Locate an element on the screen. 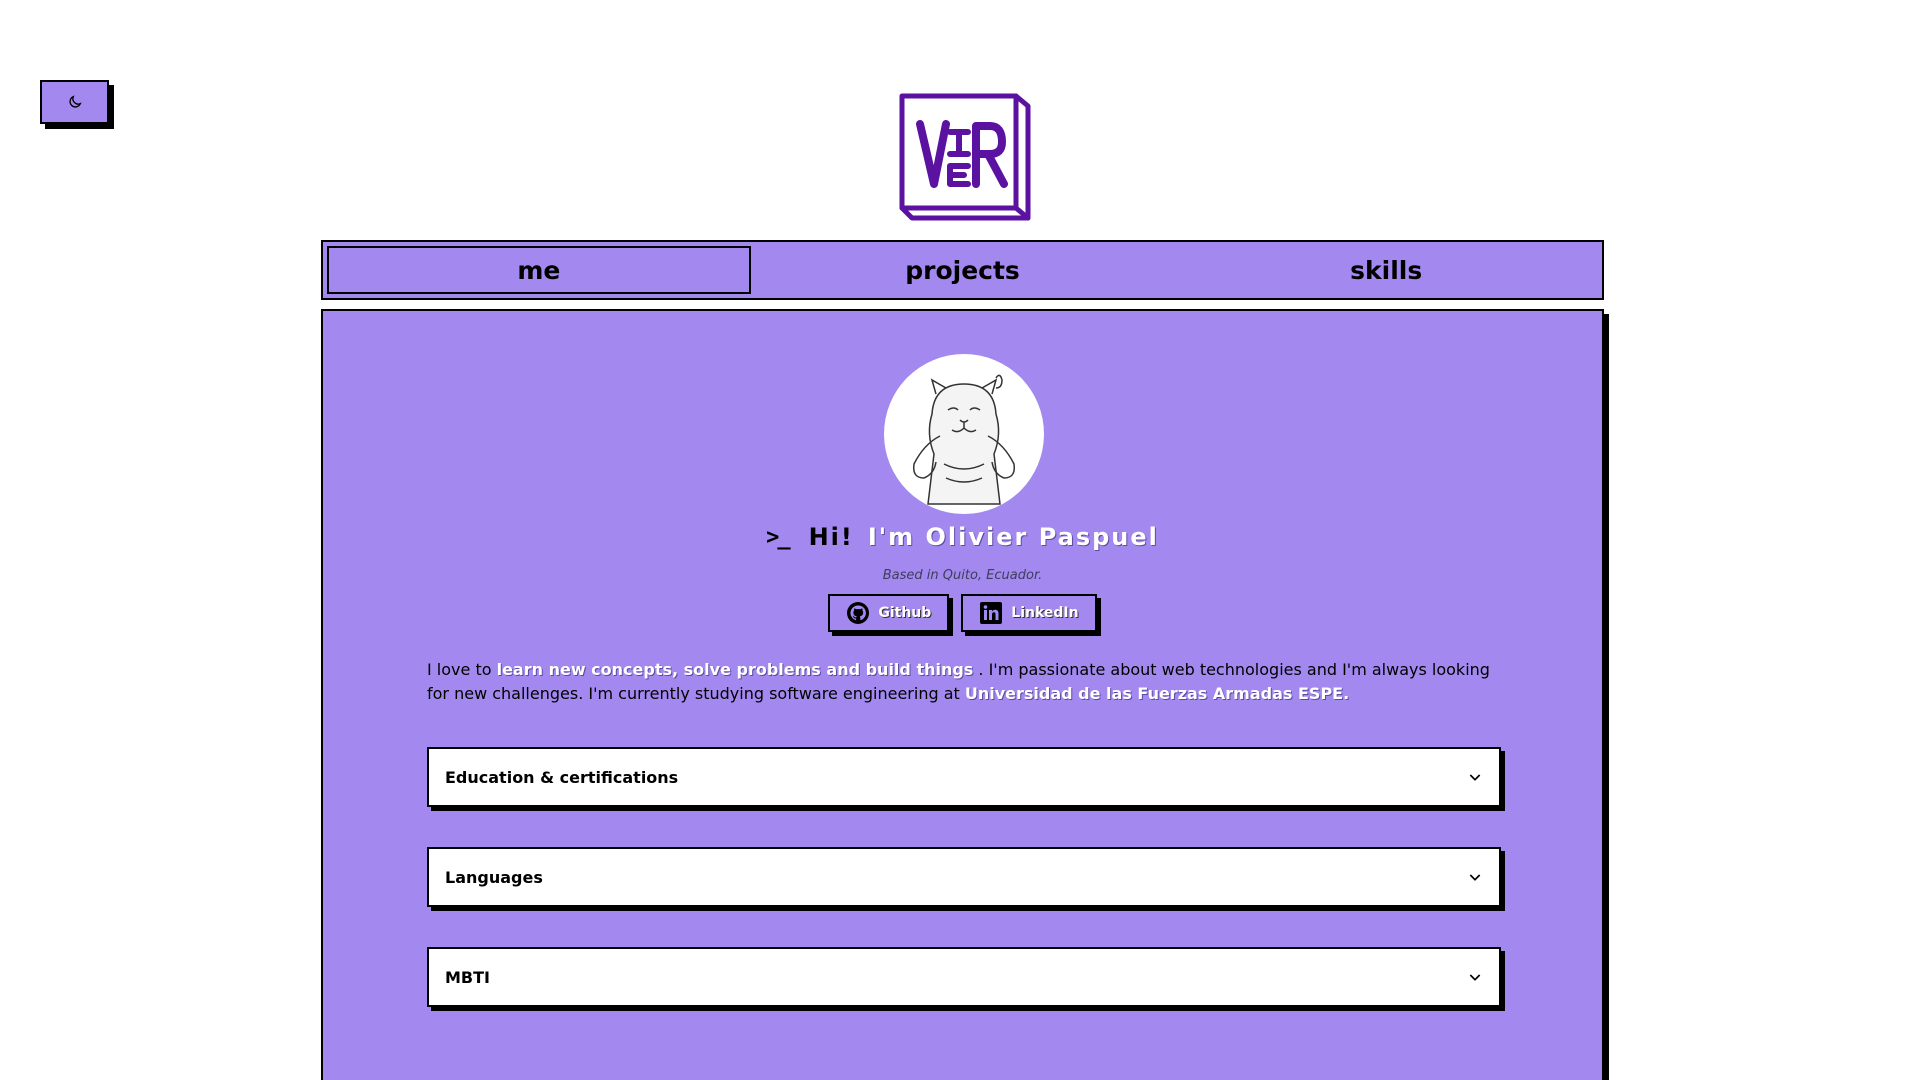  greeting: >_ Hi! I'm Olivier Paspuel is located at coordinates (962, 537).